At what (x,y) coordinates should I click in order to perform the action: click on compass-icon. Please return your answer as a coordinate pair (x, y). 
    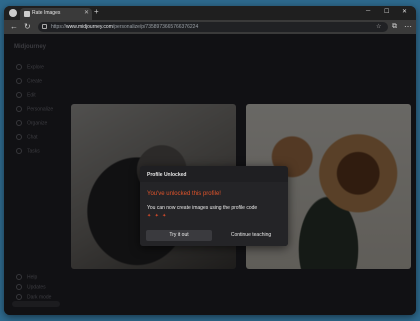
    Looking at the image, I should click on (19, 67).